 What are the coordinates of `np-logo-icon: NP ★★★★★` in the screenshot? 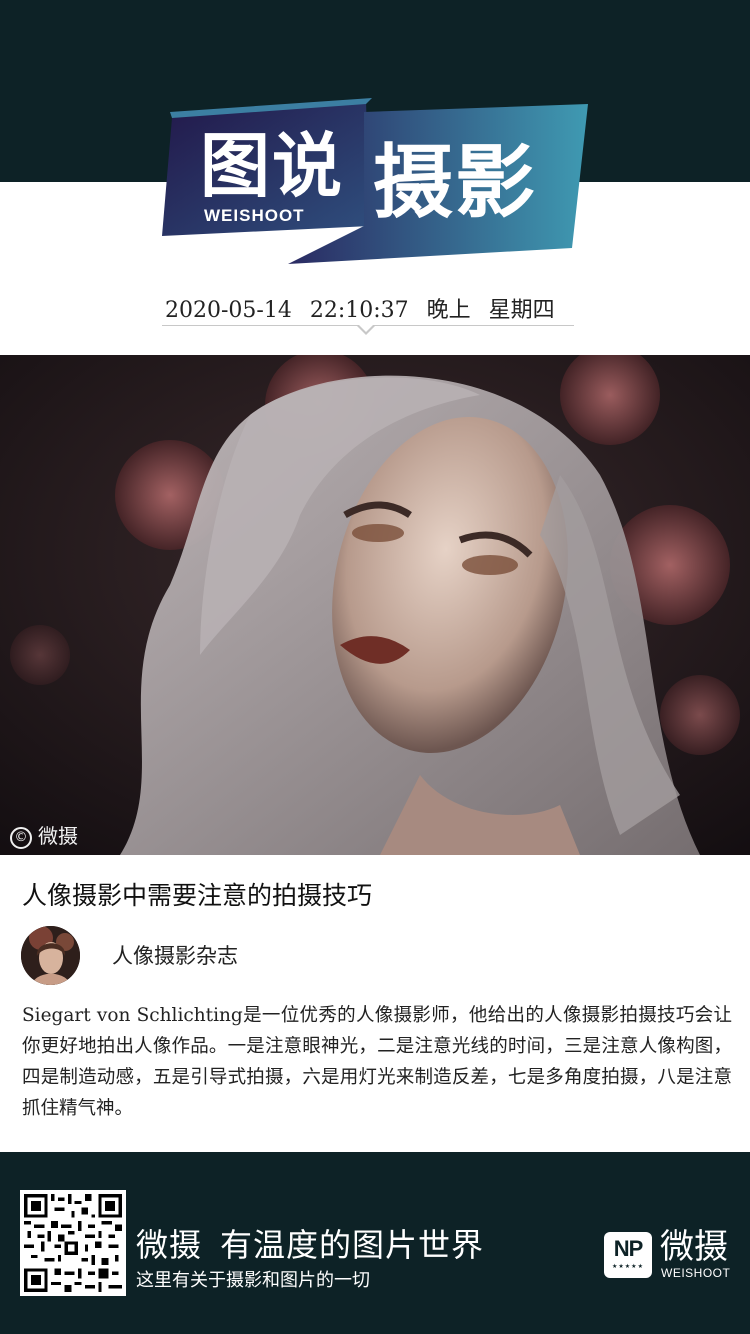 It's located at (628, 1255).